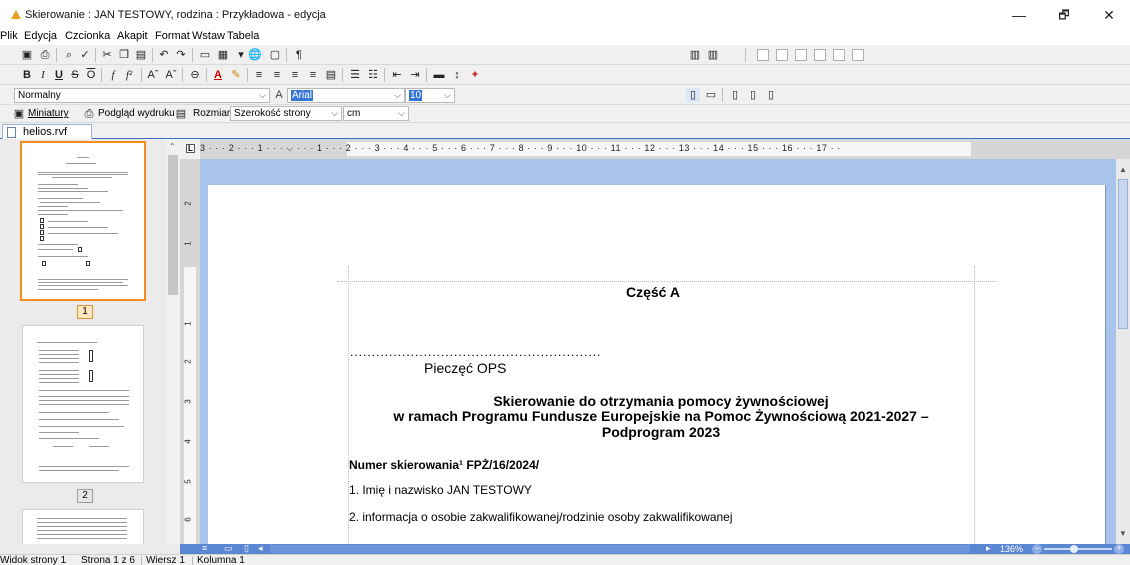  Describe the element at coordinates (85, 312) in the screenshot. I see `page-number-1: 1` at that location.